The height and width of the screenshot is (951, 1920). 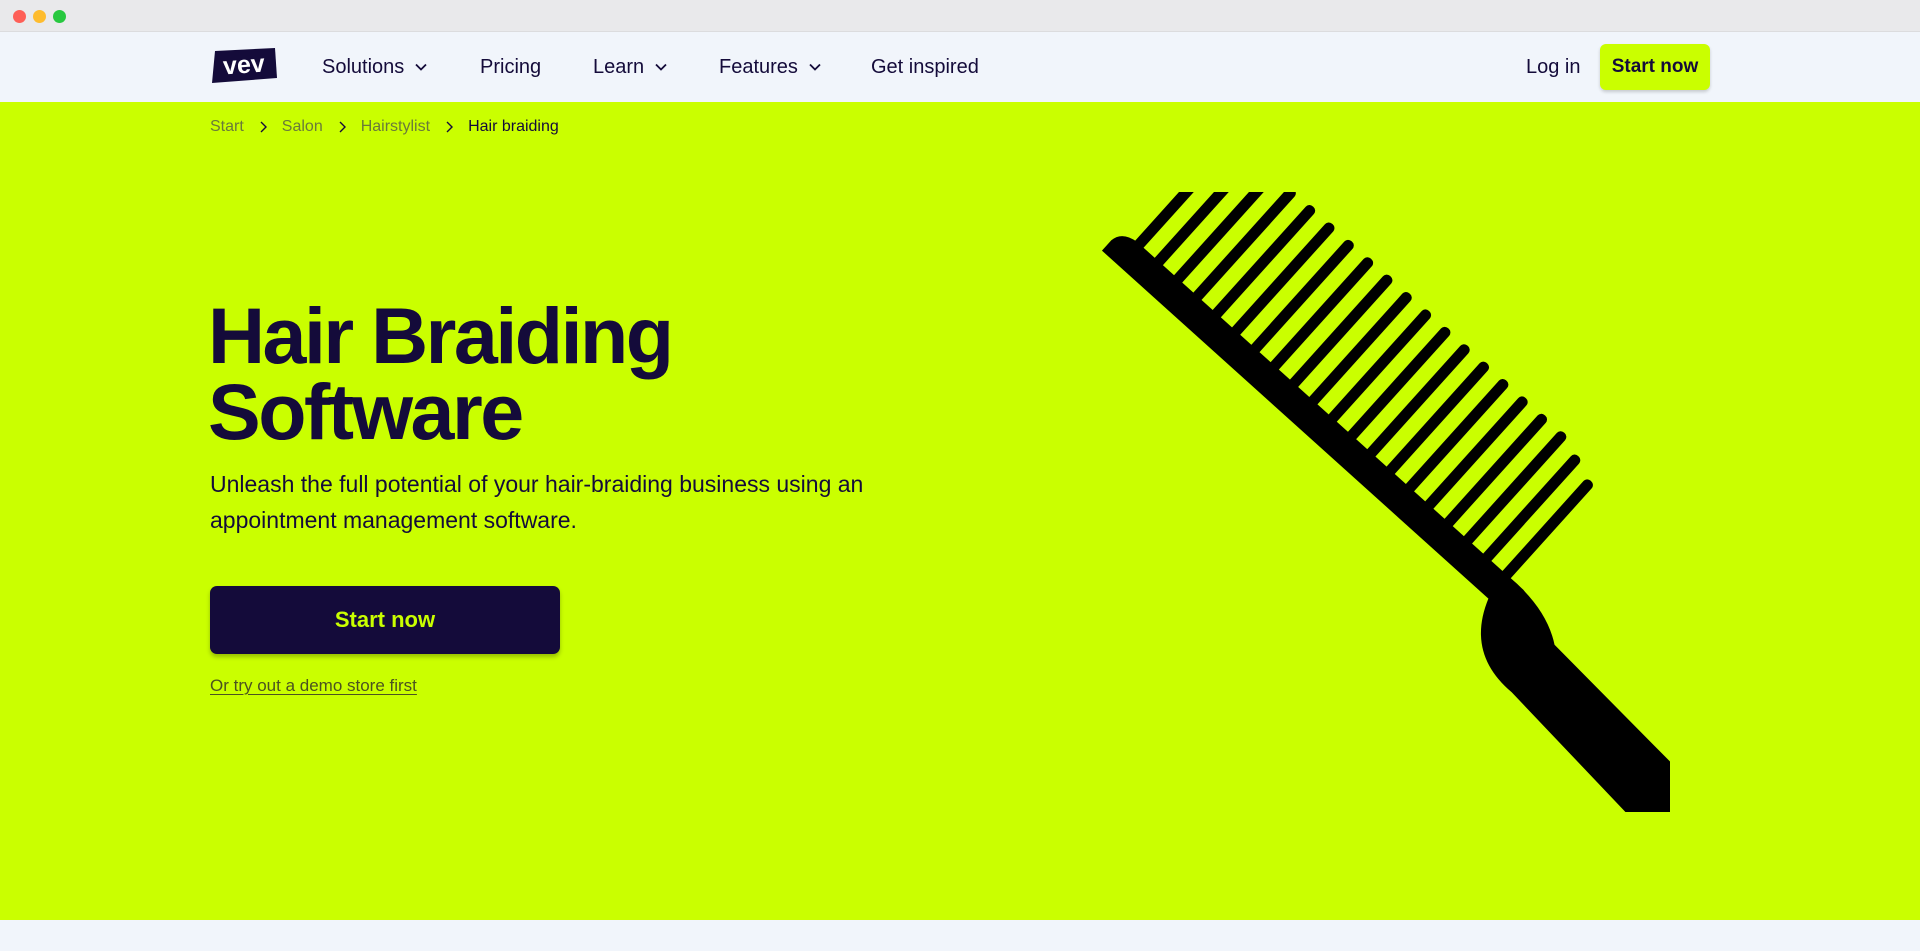 I want to click on nav-item-label: Pricing, so click(x=511, y=66).